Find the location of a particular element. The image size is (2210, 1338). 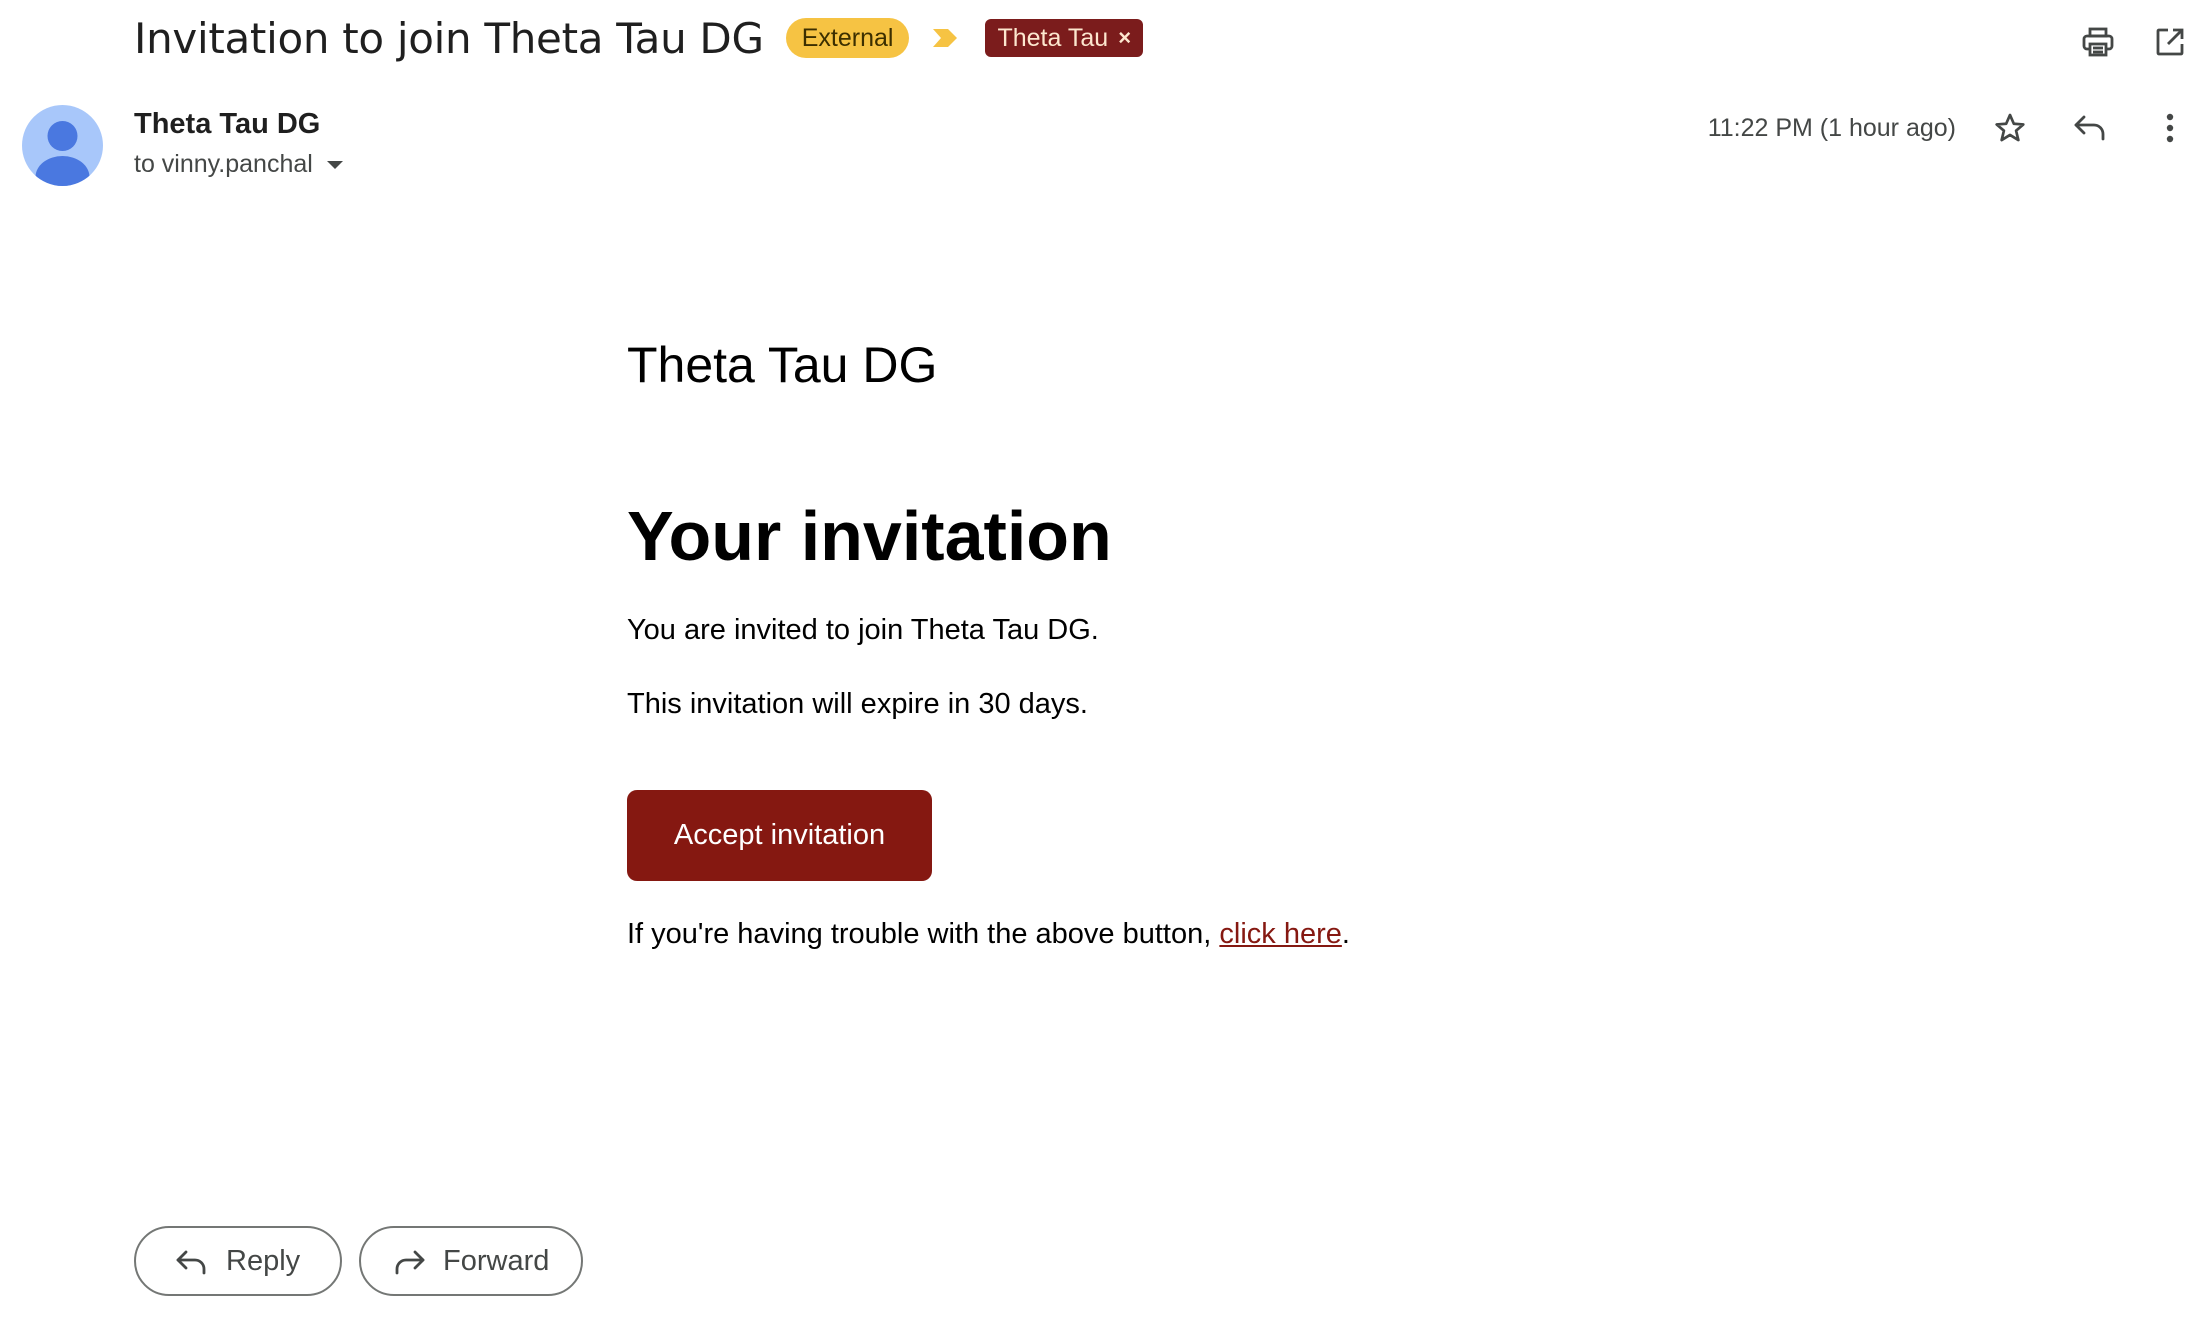

recipient-details-dropdown-icon is located at coordinates (334, 164).